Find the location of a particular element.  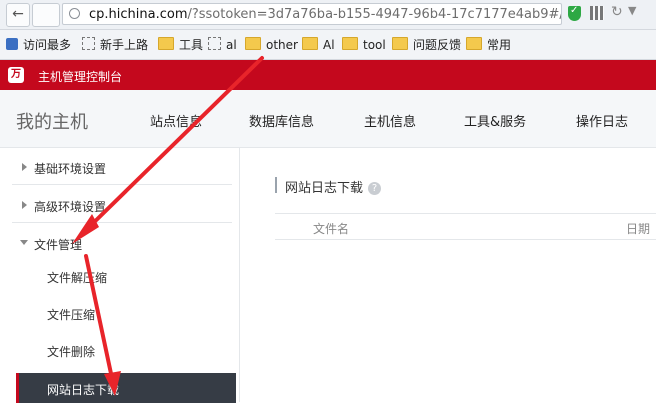

sidebar-item-label: 文件删除 is located at coordinates (71, 352).